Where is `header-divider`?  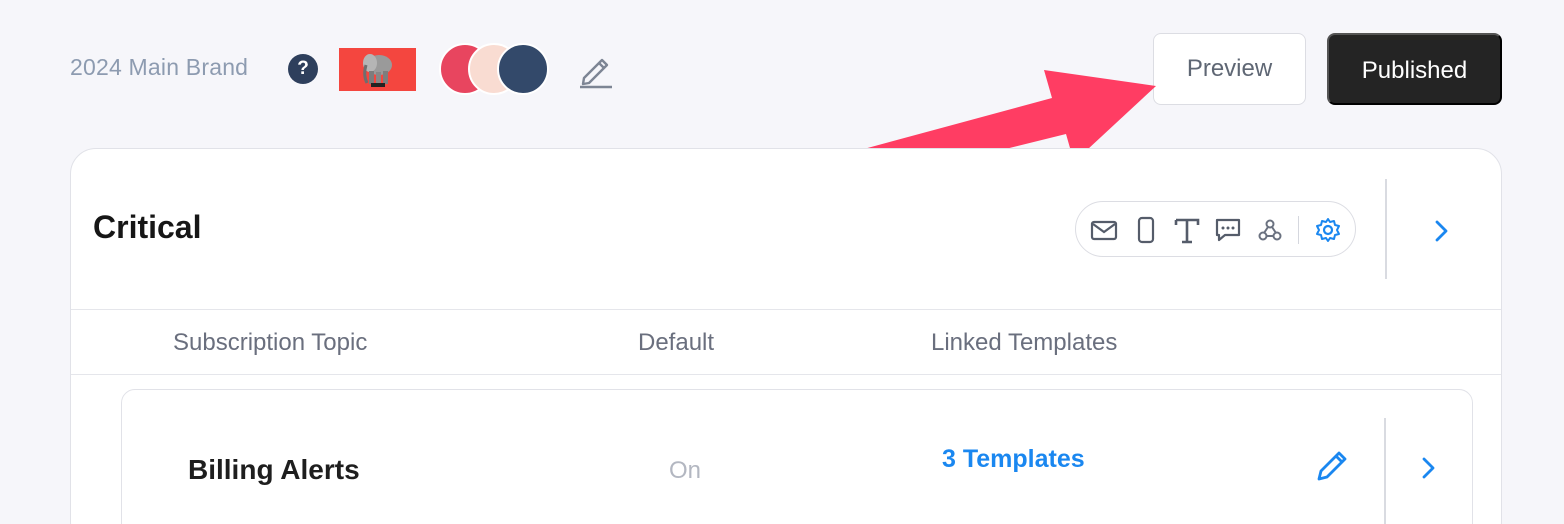 header-divider is located at coordinates (1386, 229).